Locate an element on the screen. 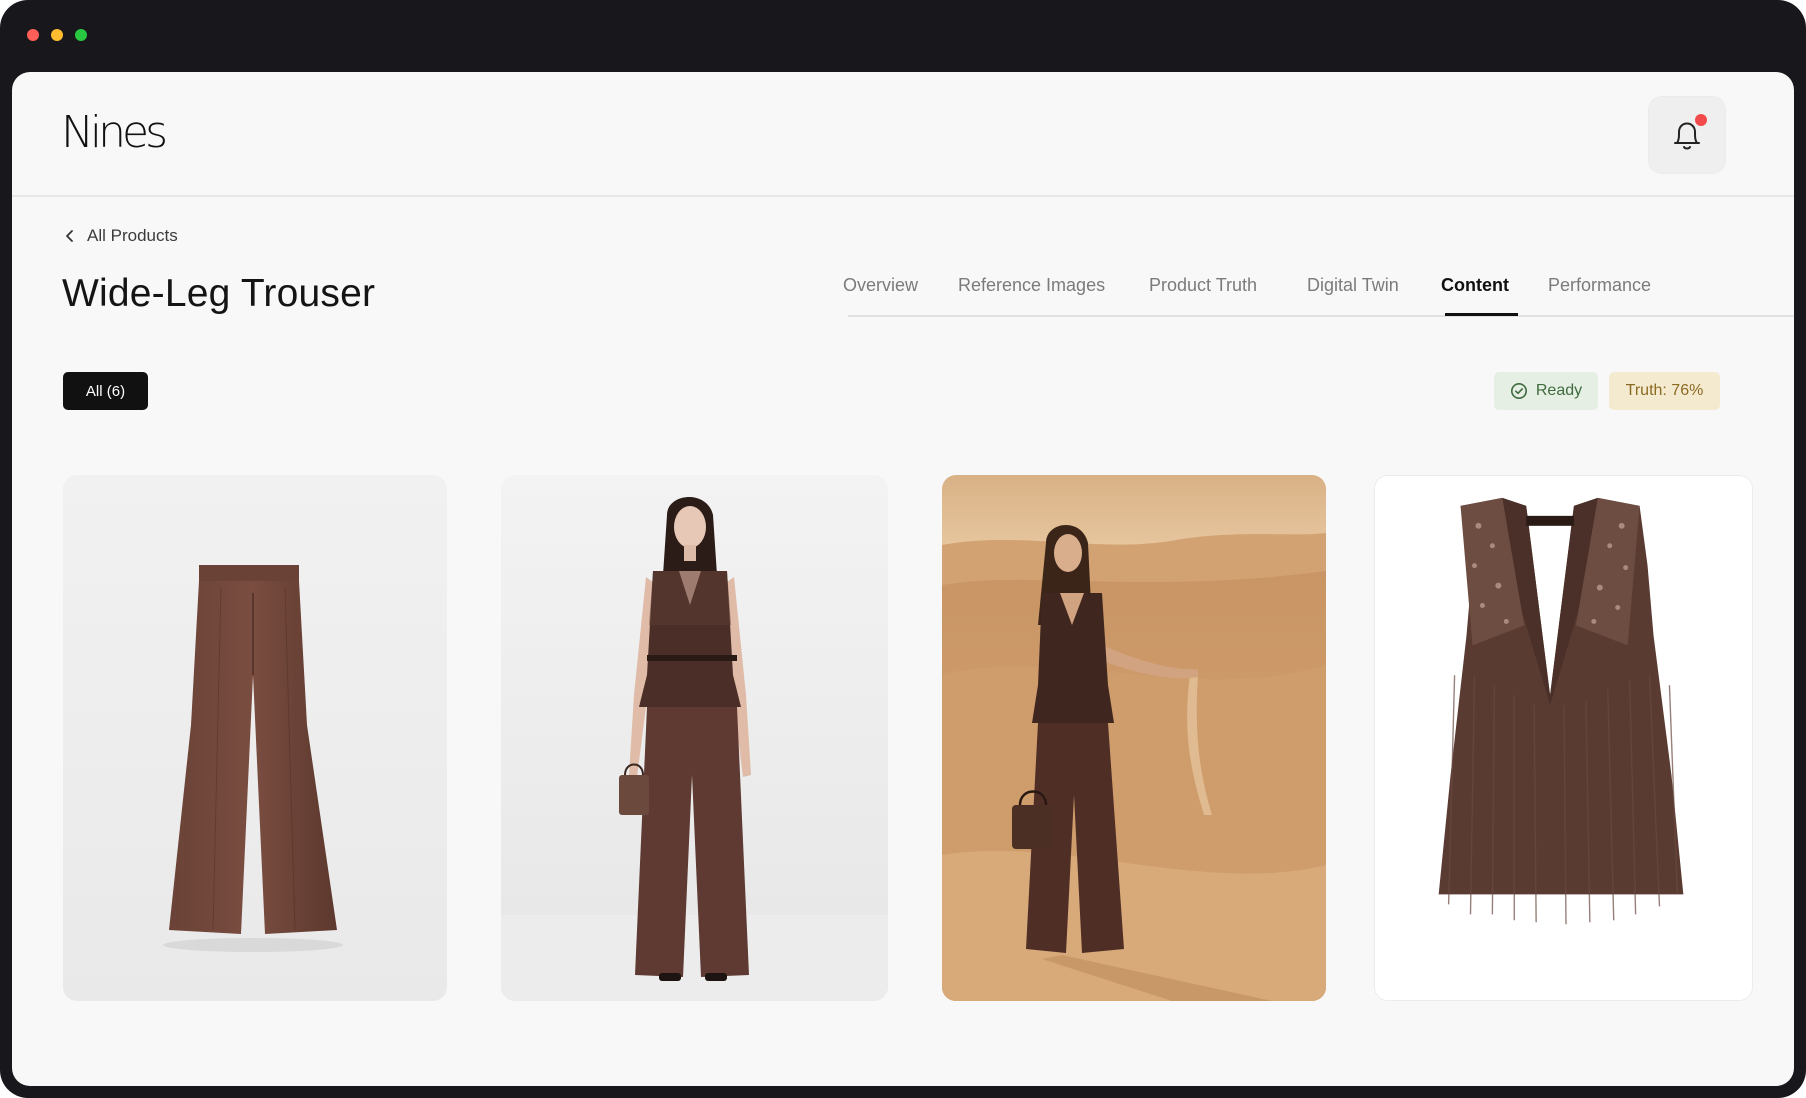 The width and height of the screenshot is (1806, 1098). notifications-button is located at coordinates (1687, 135).